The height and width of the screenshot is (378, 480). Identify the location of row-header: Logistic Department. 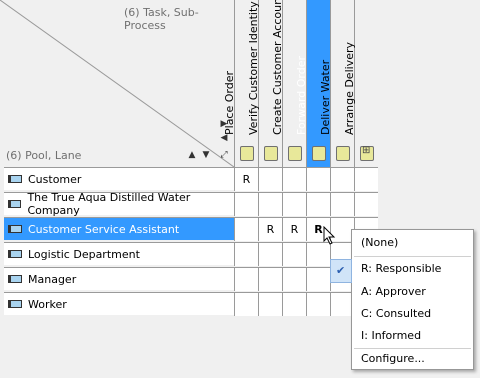
(119, 253).